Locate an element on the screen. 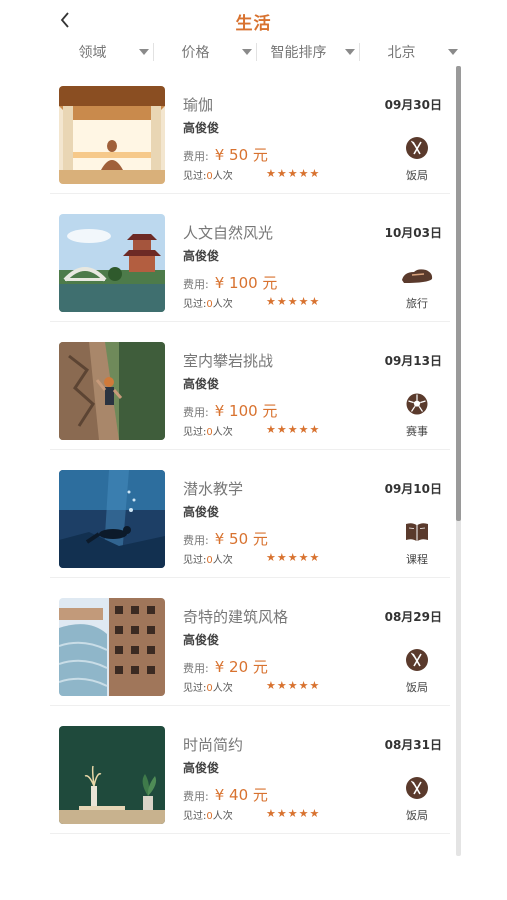 Image resolution: width=507 pixels, height=900 pixels. header: 生活 is located at coordinates (253, 20).